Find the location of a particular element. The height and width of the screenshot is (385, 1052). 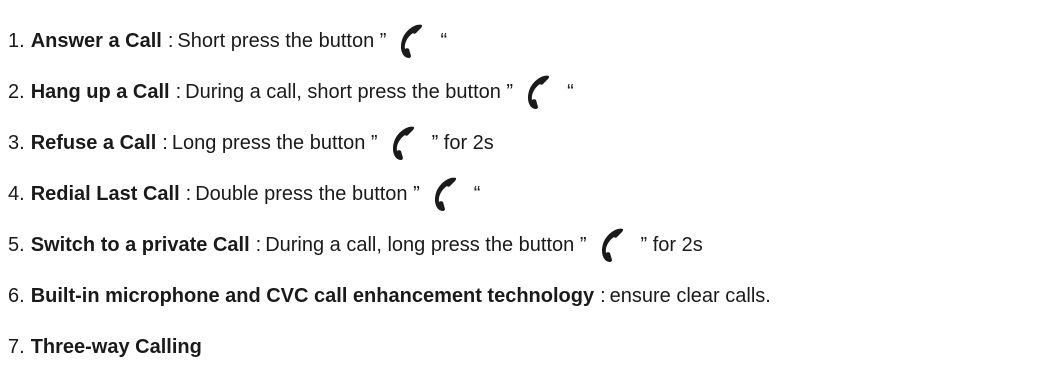

item-description: During a call, short press the button ” is located at coordinates (349, 92).